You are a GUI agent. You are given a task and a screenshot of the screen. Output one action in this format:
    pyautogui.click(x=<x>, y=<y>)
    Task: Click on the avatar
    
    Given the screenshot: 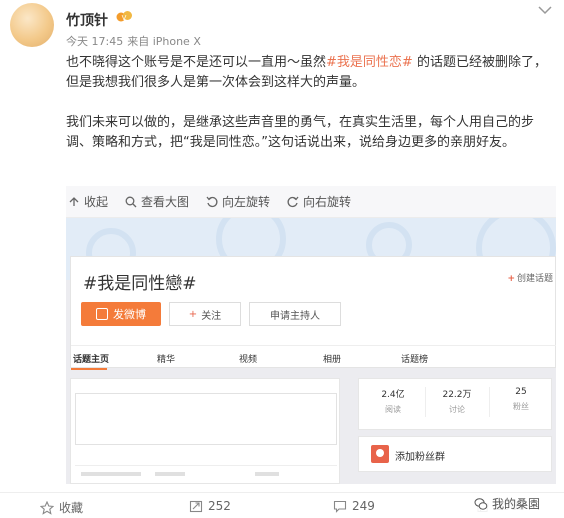 What is the action you would take?
    pyautogui.click(x=32, y=25)
    